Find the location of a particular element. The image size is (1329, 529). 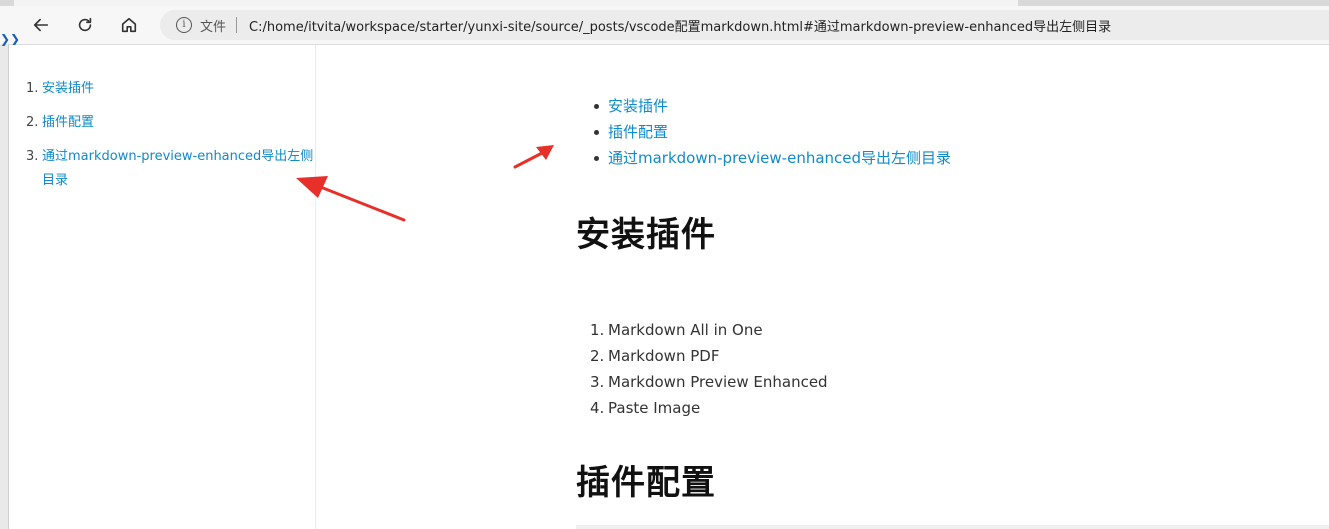

plugin-item: 2. Markdown PDF is located at coordinates (702, 356).